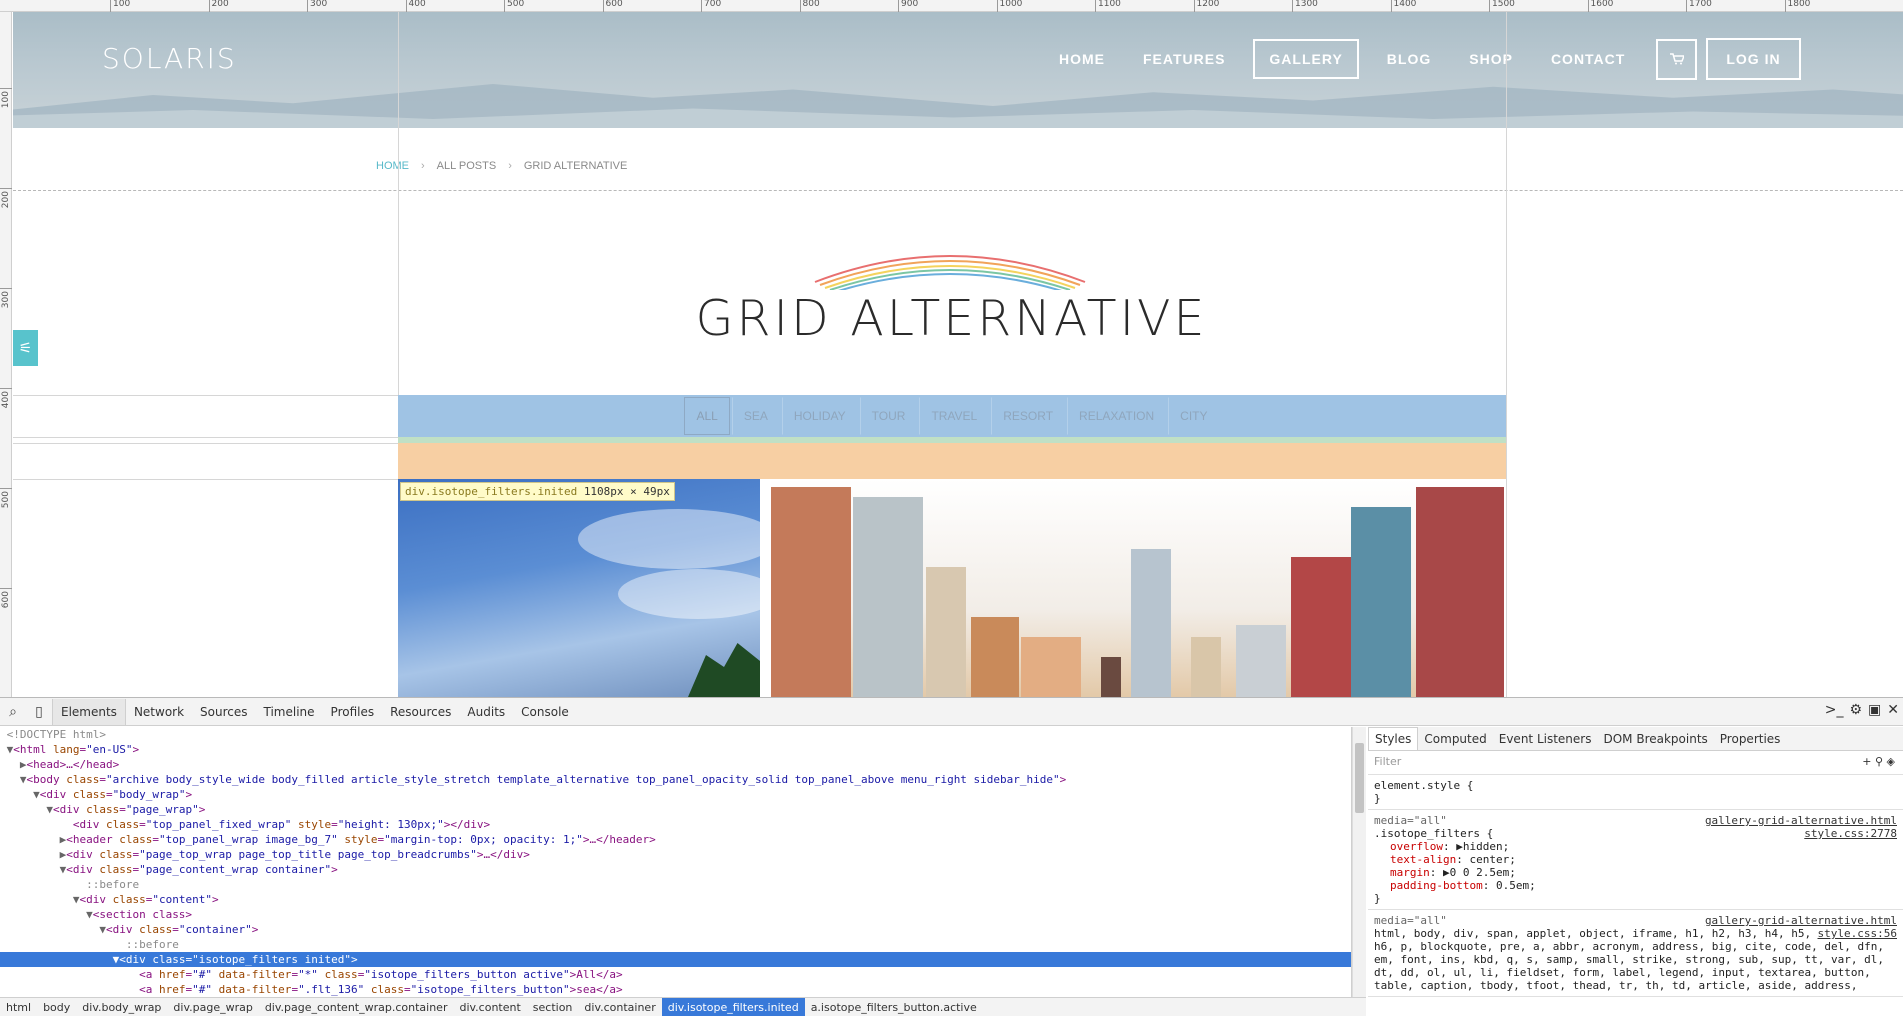 The height and width of the screenshot is (1016, 1903). I want to click on css-property: padding-bottom: 0.5em;, so click(1635, 885).